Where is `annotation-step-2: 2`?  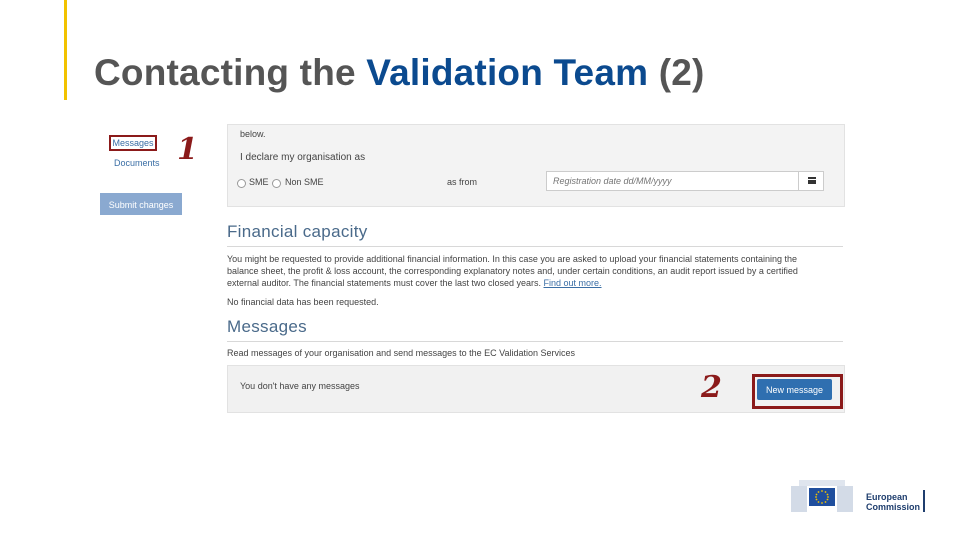 annotation-step-2: 2 is located at coordinates (711, 387).